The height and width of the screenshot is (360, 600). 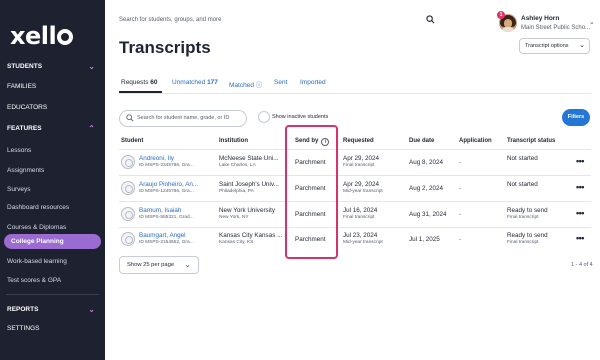 I want to click on tab-label: Matched ⓘ, so click(x=246, y=85).